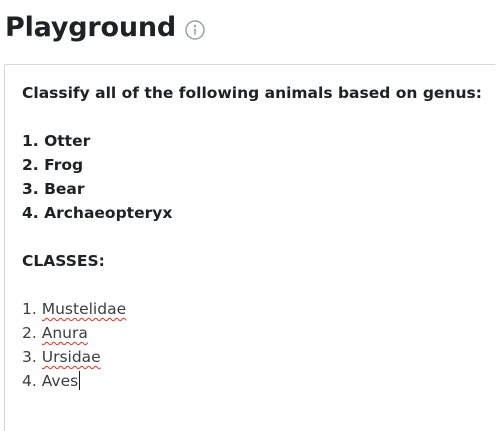 The height and width of the screenshot is (431, 496). I want to click on completion-item: 2. Anura, so click(250, 333).